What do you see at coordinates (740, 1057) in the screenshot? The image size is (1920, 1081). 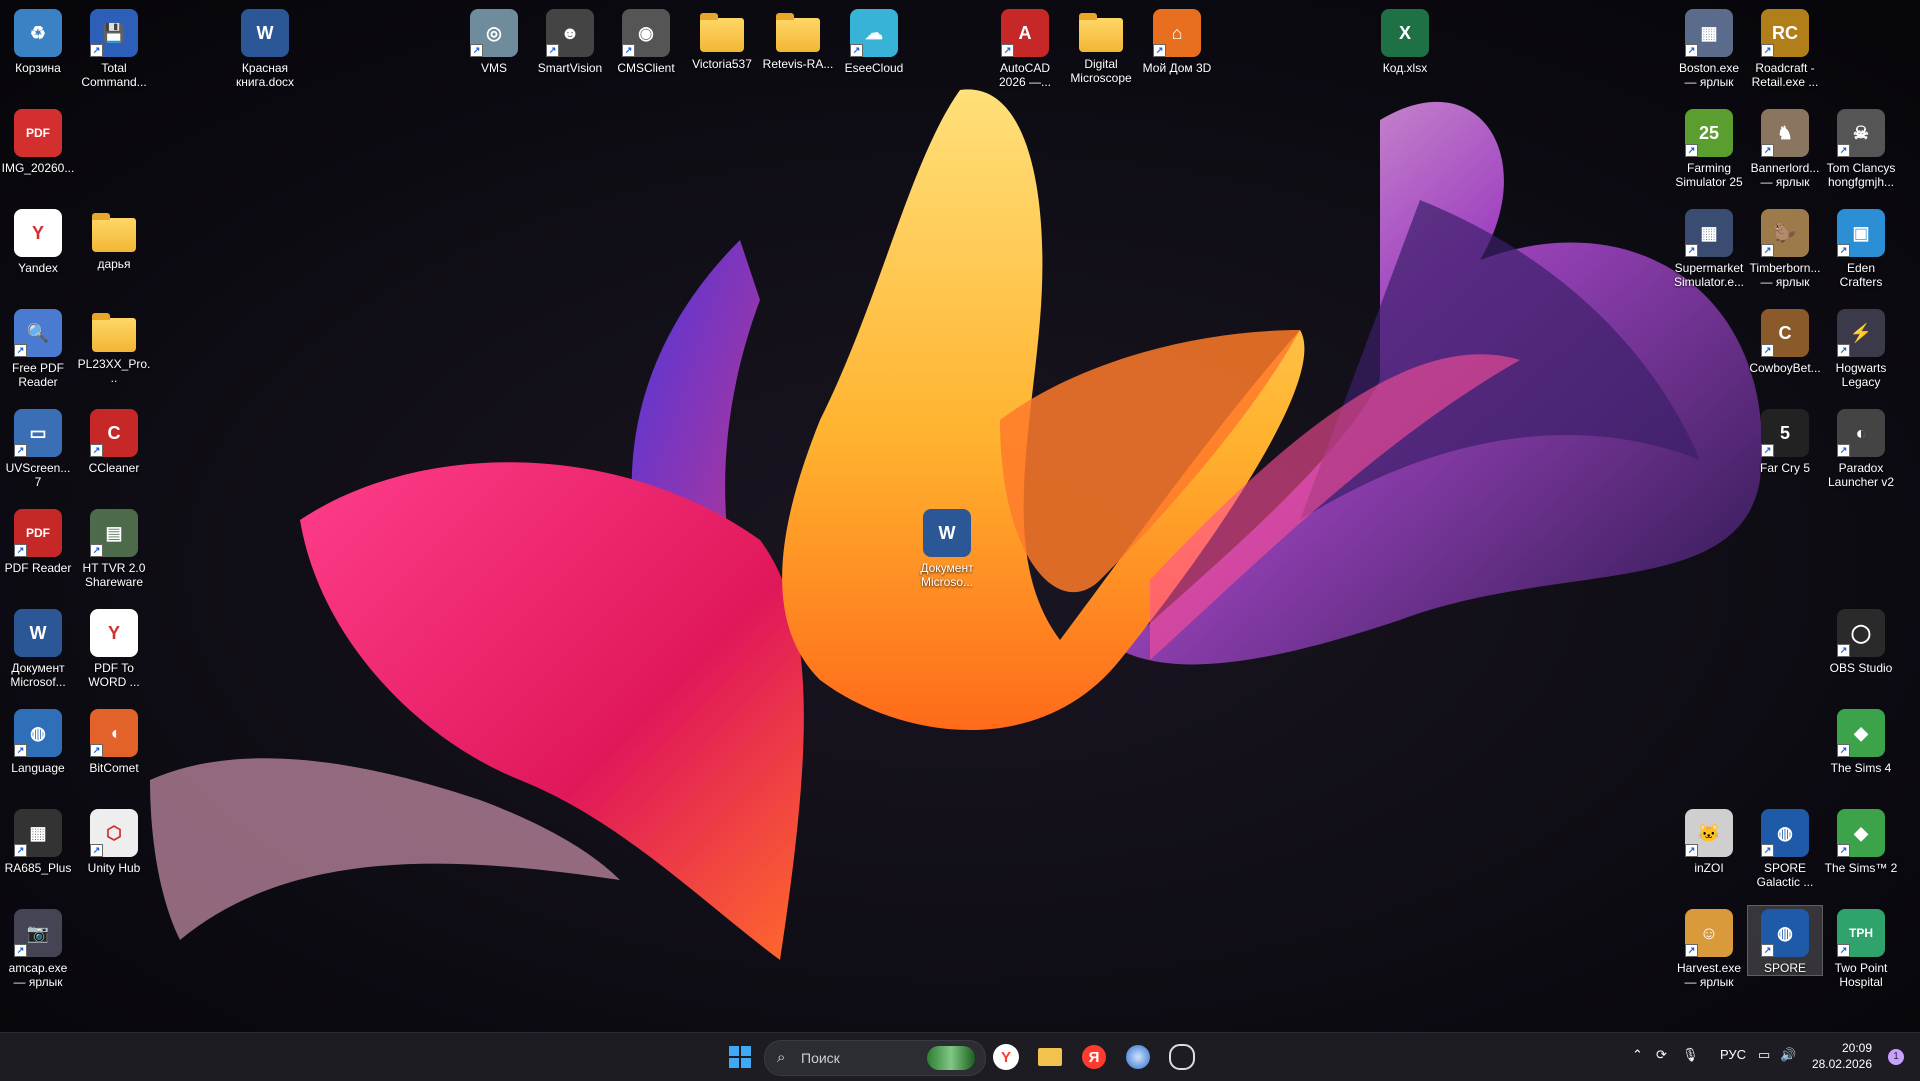 I see `windows-start-icon` at bounding box center [740, 1057].